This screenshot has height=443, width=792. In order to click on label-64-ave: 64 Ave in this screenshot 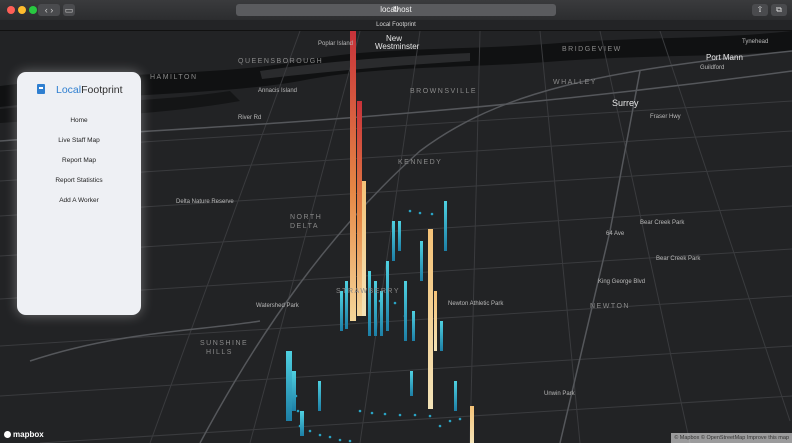, I will do `click(615, 234)`.